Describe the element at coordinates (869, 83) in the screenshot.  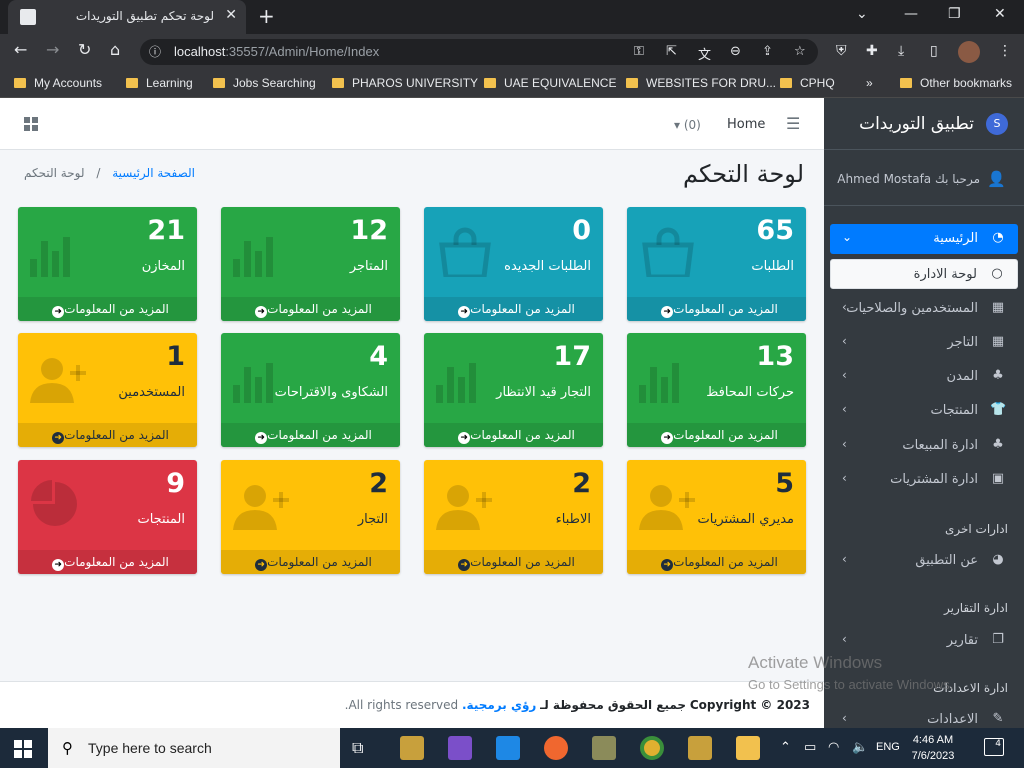
I see `bookmarks-overflow: »` at that location.